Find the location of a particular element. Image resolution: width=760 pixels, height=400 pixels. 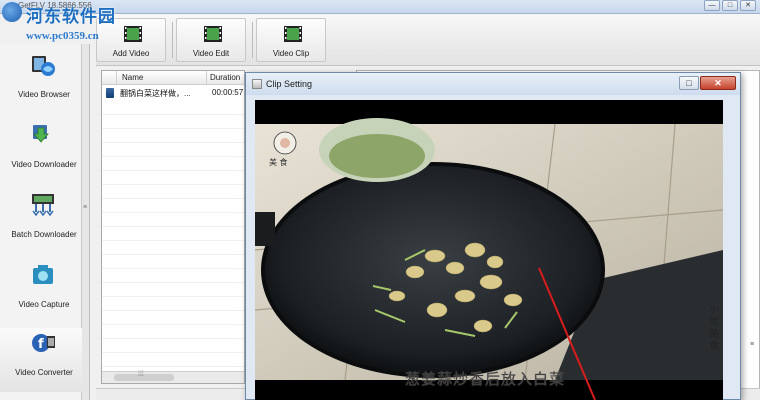

video-file-icon is located at coordinates (110, 93).